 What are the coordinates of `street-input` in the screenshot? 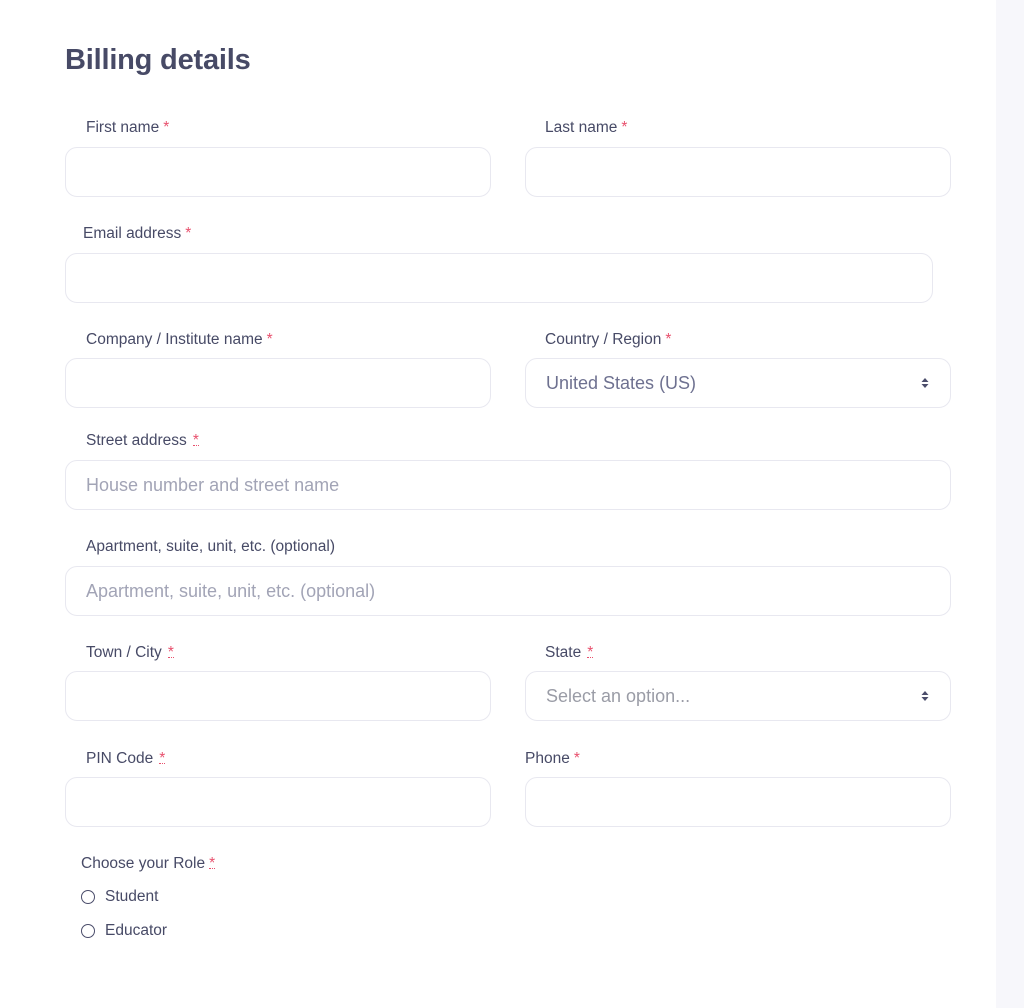 It's located at (508, 485).